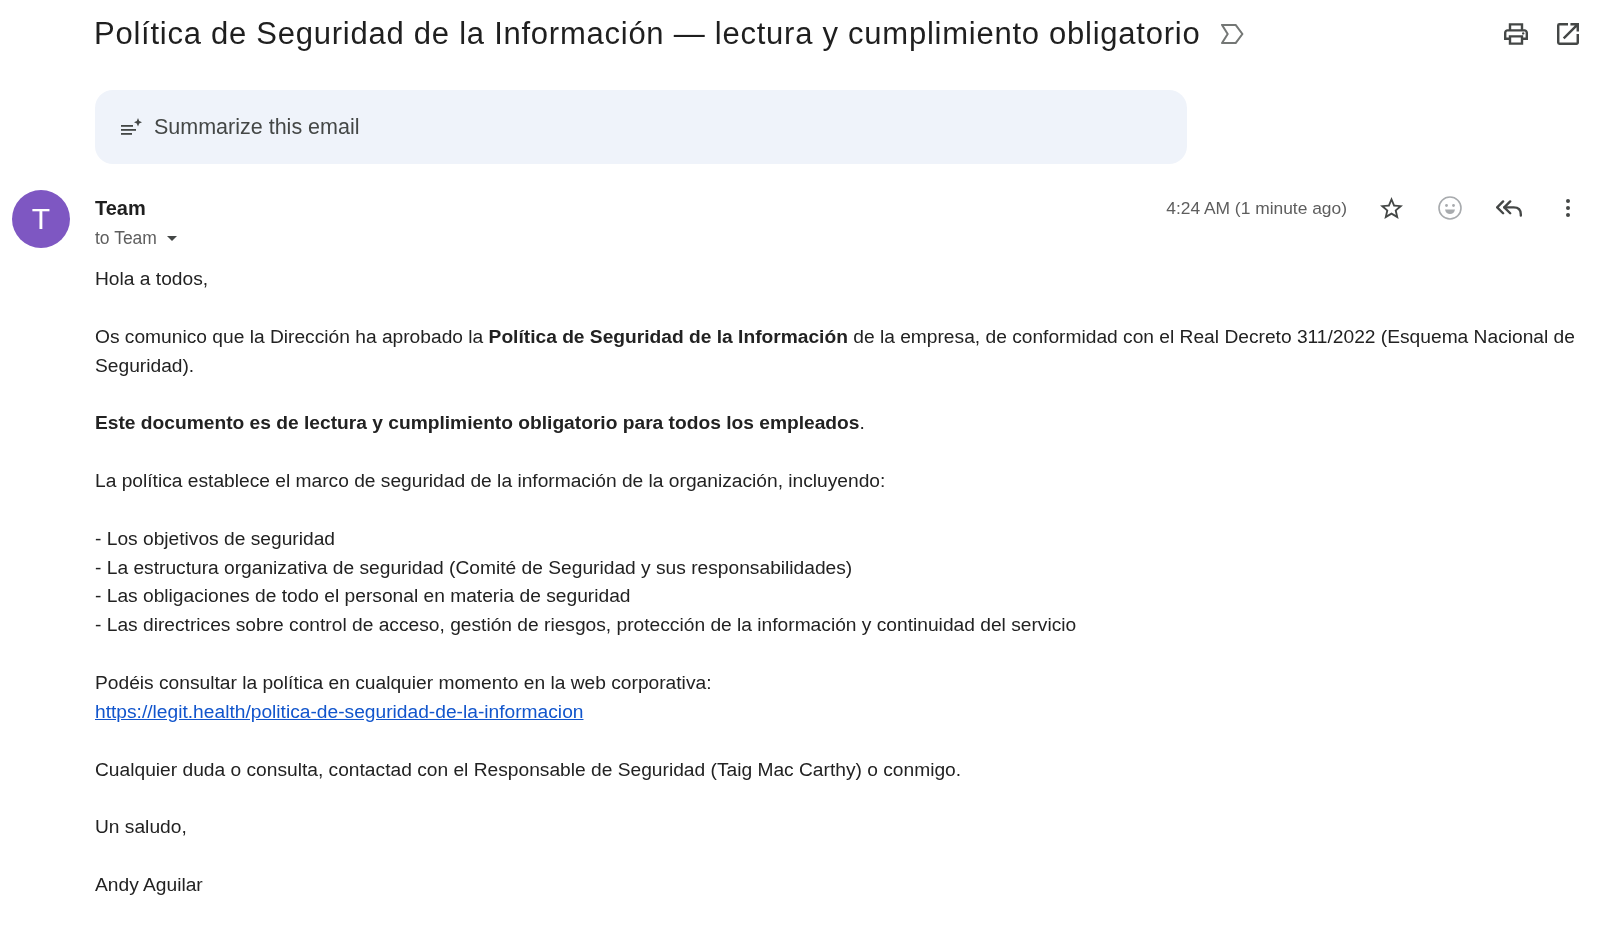 This screenshot has width=1600, height=940. I want to click on email-subject: Política de Seguridad de la Información — lectura y cumplimiento obligatorio, so click(647, 34).